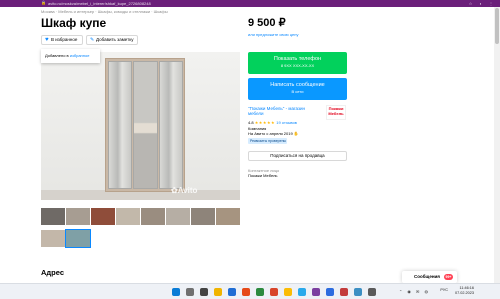 This screenshot has height=299, width=500. What do you see at coordinates (297, 59) in the screenshot?
I see `show-phone-label: Показать телефон` at bounding box center [297, 59].